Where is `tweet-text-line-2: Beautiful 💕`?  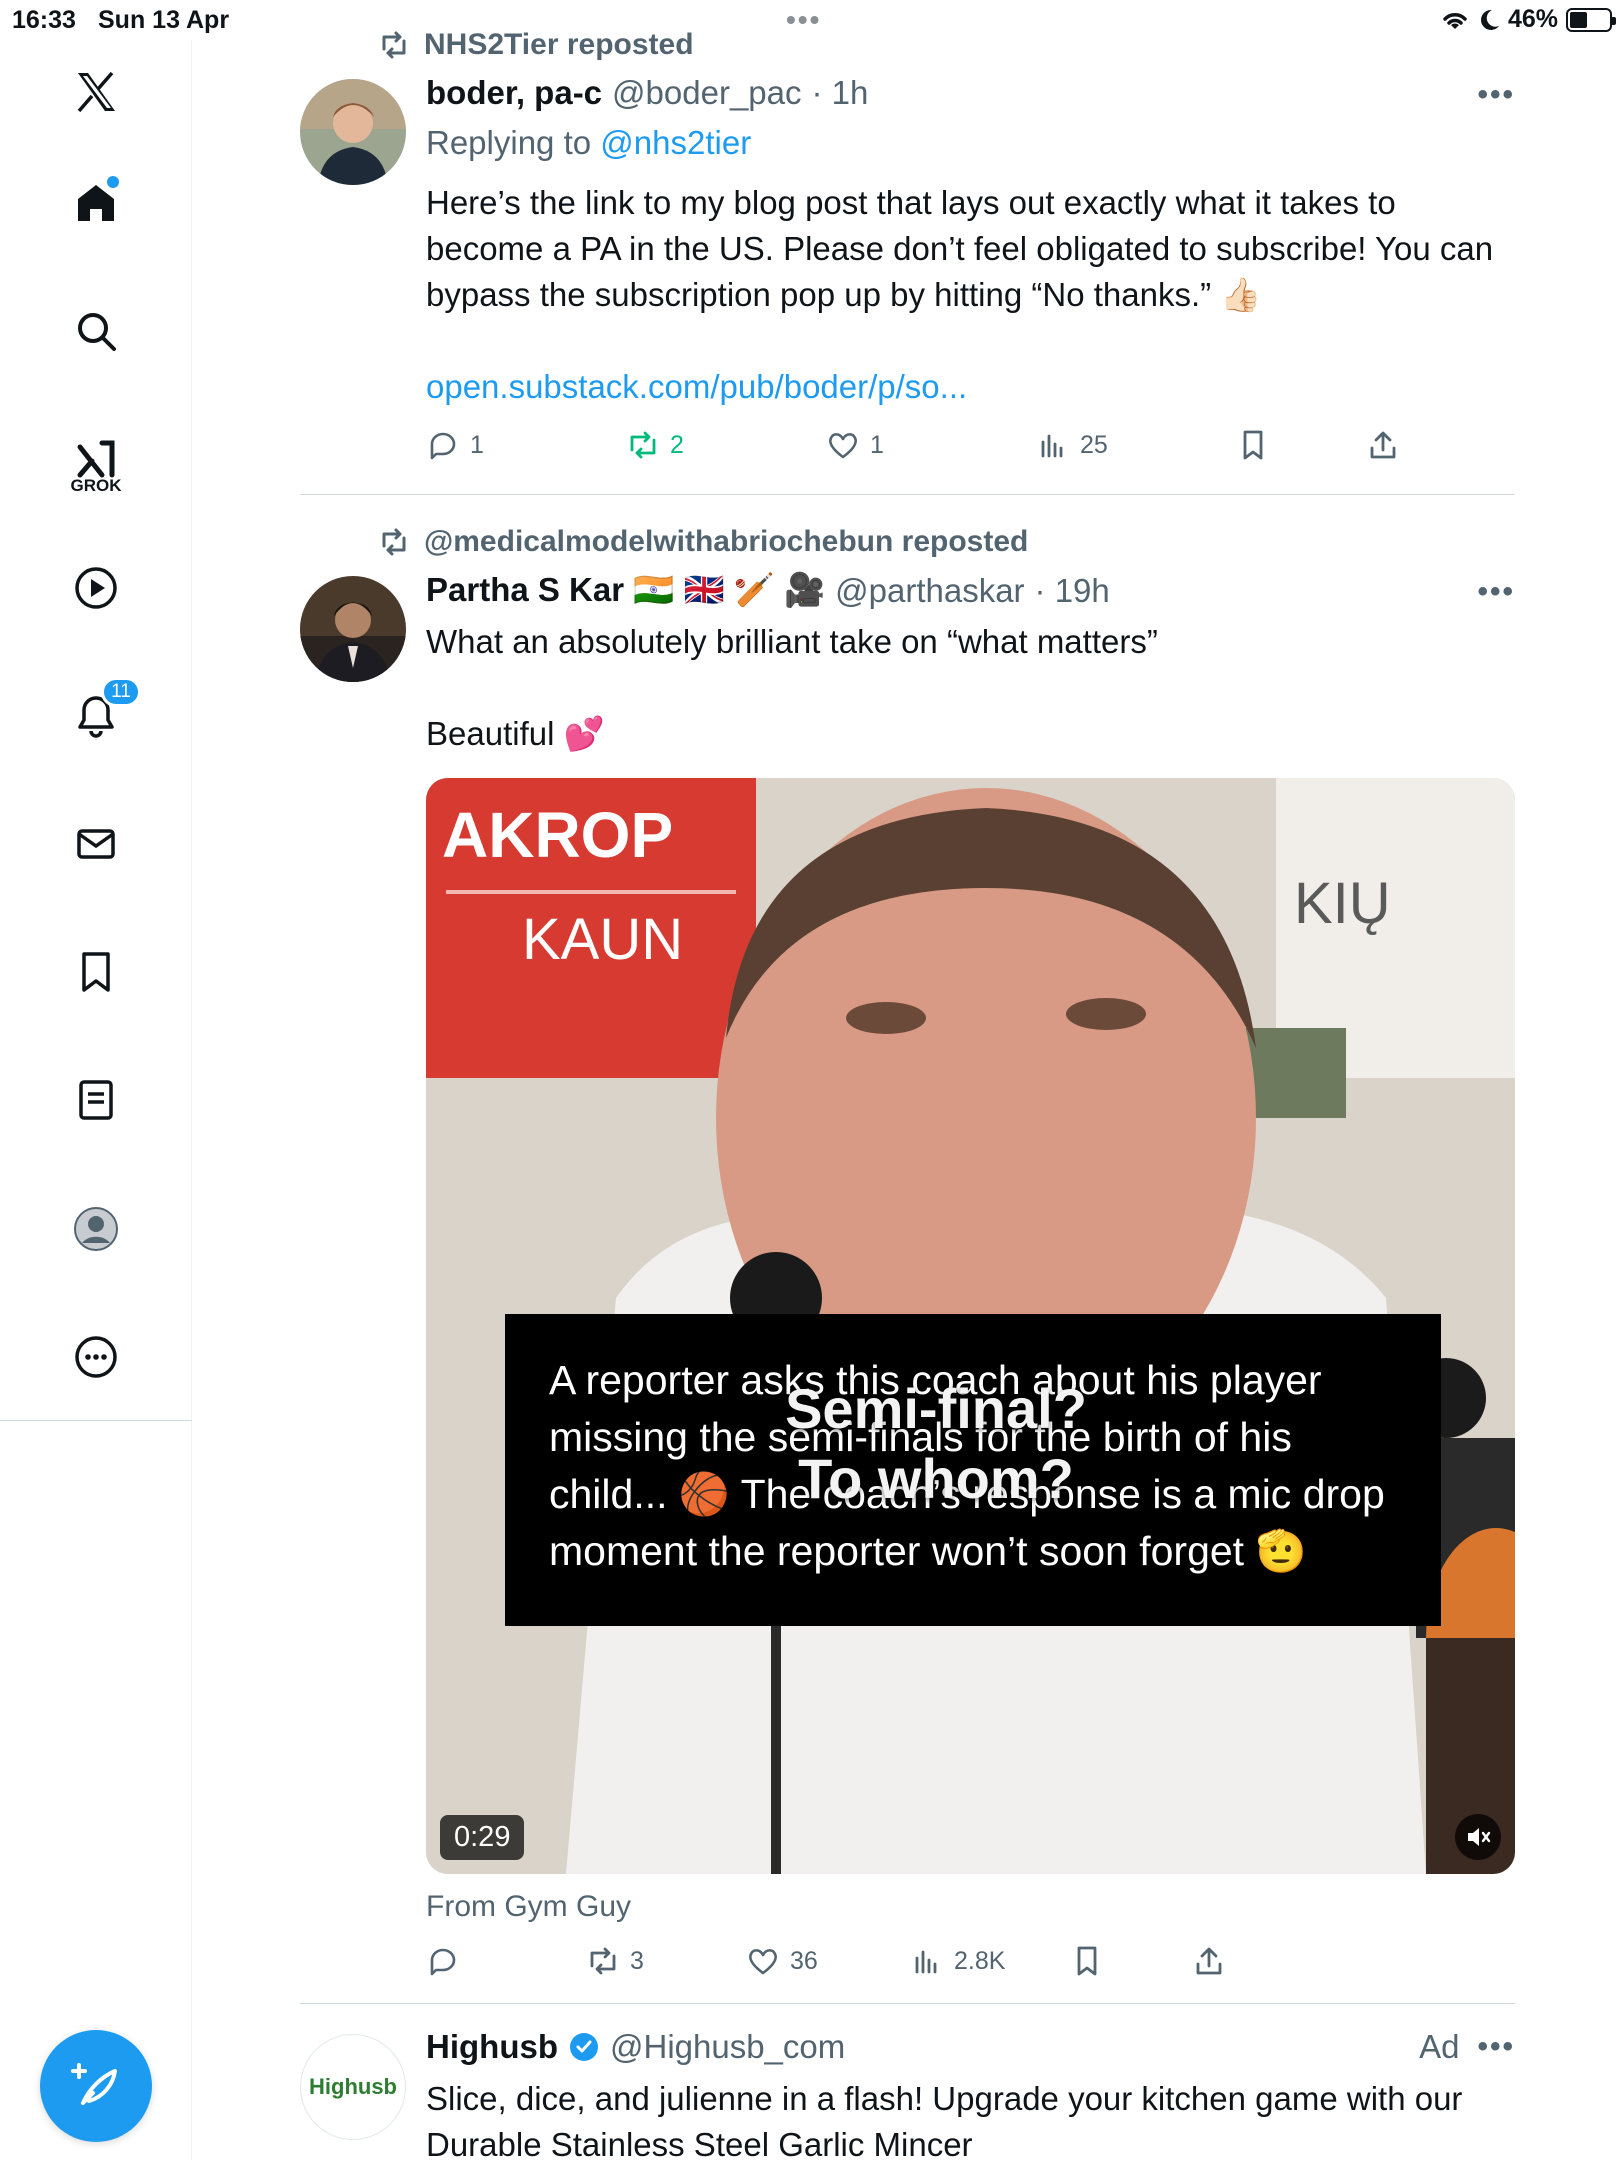 tweet-text-line-2: Beautiful 💕 is located at coordinates (515, 733).